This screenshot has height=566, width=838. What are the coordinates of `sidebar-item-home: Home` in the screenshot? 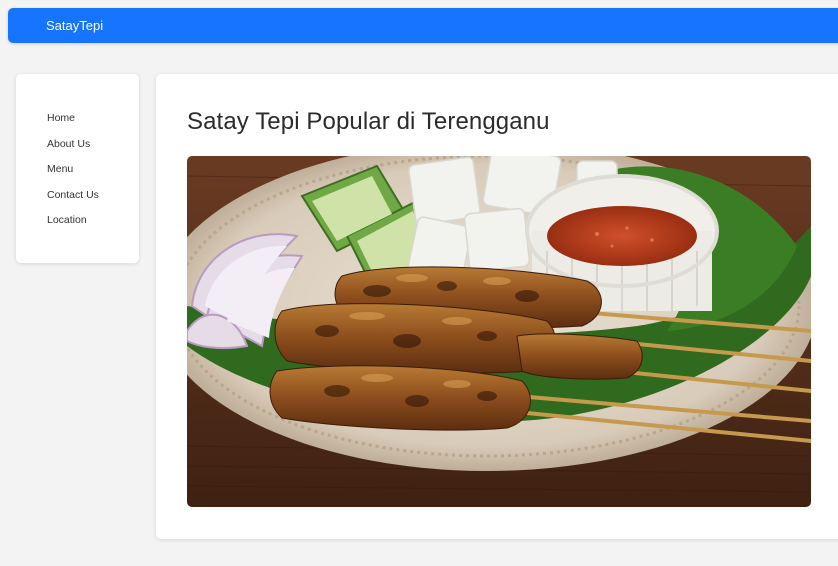 It's located at (73, 123).